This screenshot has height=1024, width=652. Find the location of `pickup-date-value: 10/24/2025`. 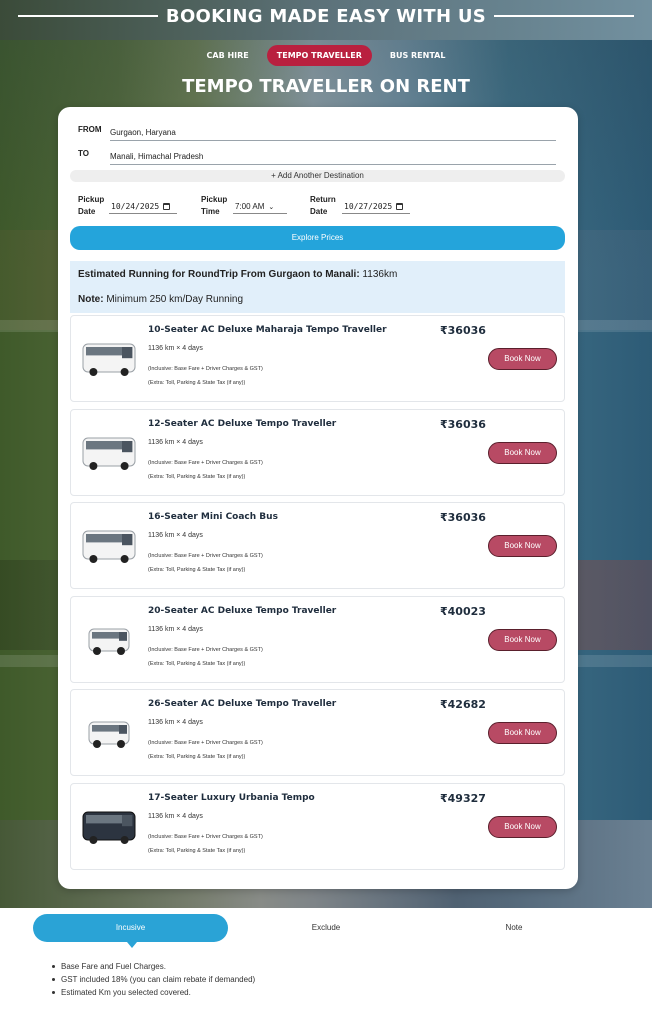

pickup-date-value: 10/24/2025 is located at coordinates (135, 206).